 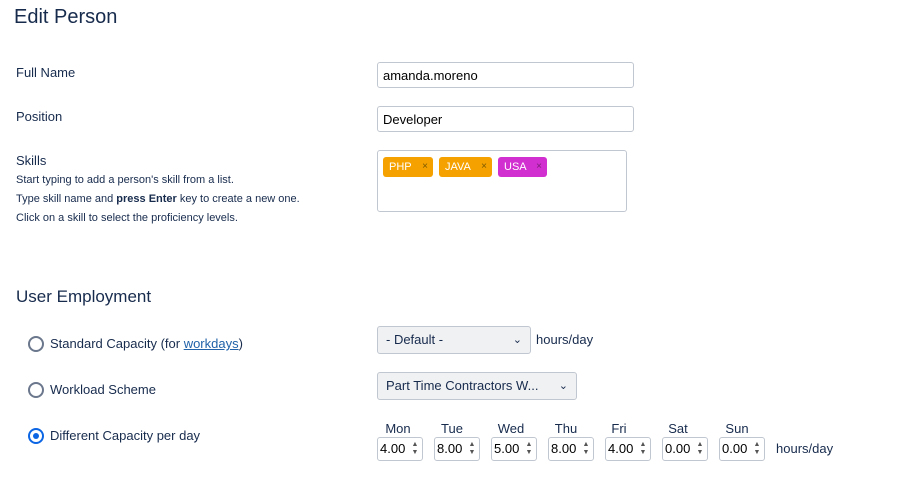 I want to click on capacity-input-sat: 0.00 ▲ ▼, so click(x=685, y=449).